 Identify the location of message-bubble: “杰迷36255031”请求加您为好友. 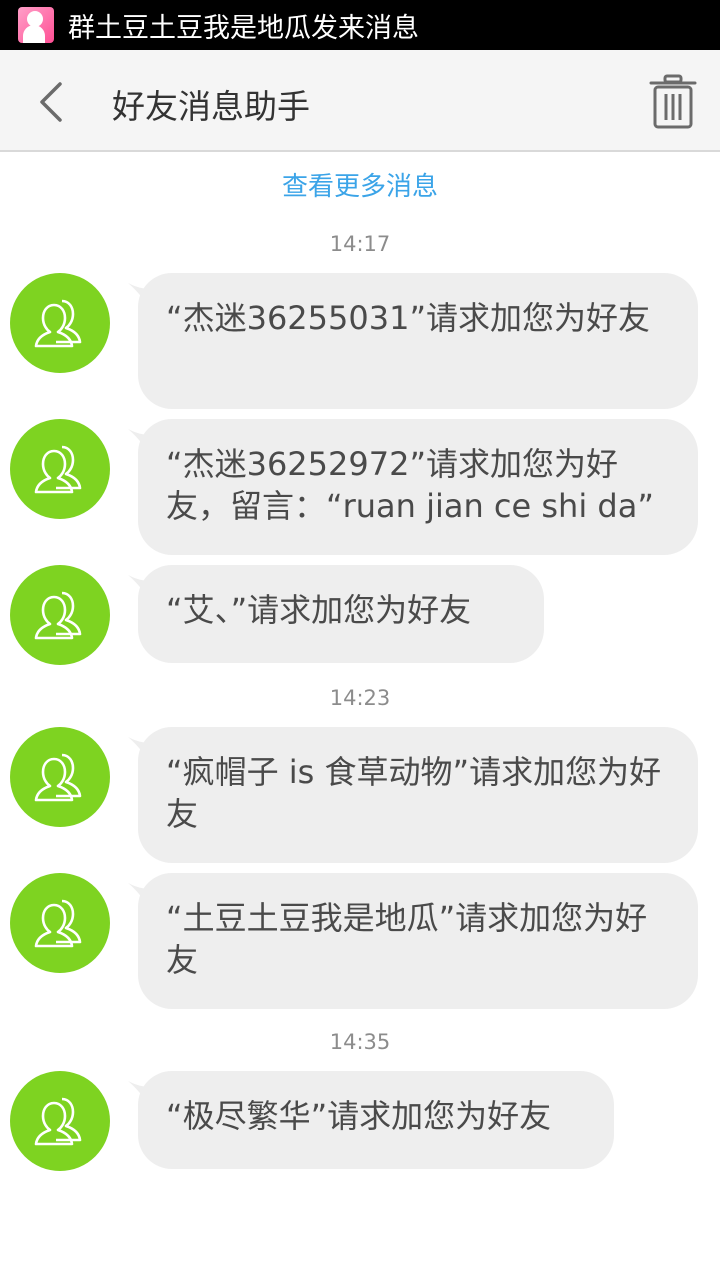
(418, 341).